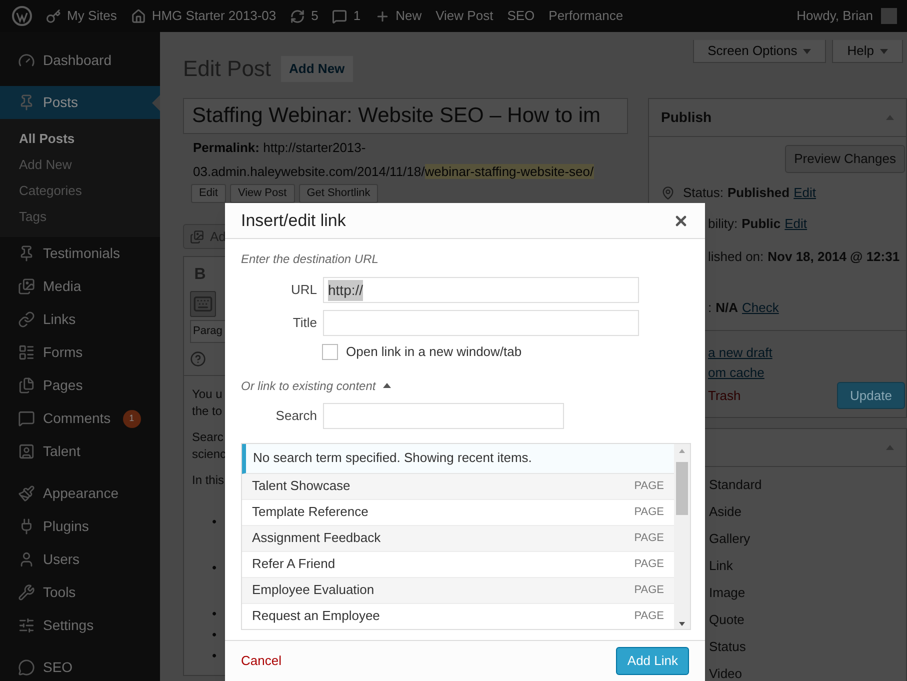  What do you see at coordinates (80, 217) in the screenshot?
I see `submenu-item: Tags` at bounding box center [80, 217].